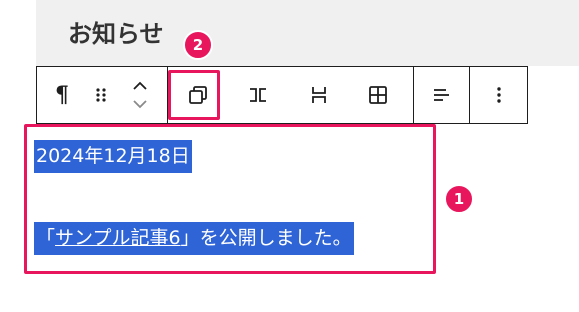 The image size is (579, 312). What do you see at coordinates (258, 95) in the screenshot?
I see `row-icon` at bounding box center [258, 95].